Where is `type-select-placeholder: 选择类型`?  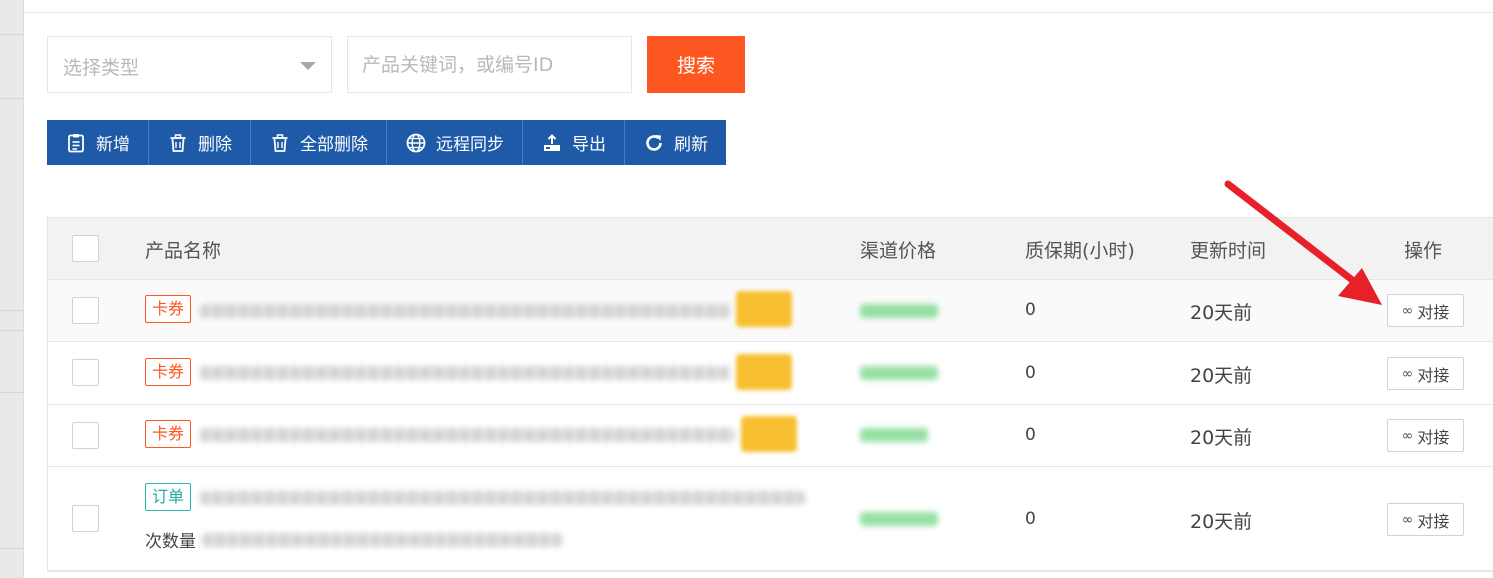
type-select-placeholder: 选择类型 is located at coordinates (101, 68).